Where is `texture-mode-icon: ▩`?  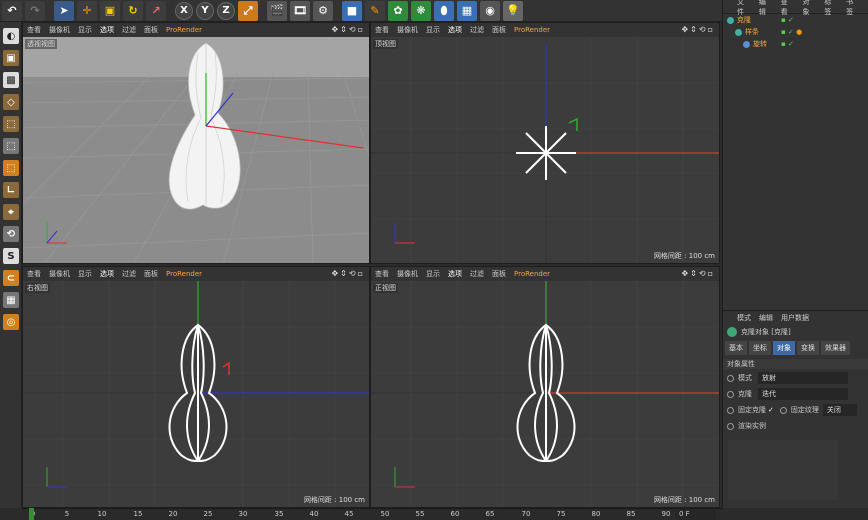
texture-mode-icon: ▩ is located at coordinates (11, 80).